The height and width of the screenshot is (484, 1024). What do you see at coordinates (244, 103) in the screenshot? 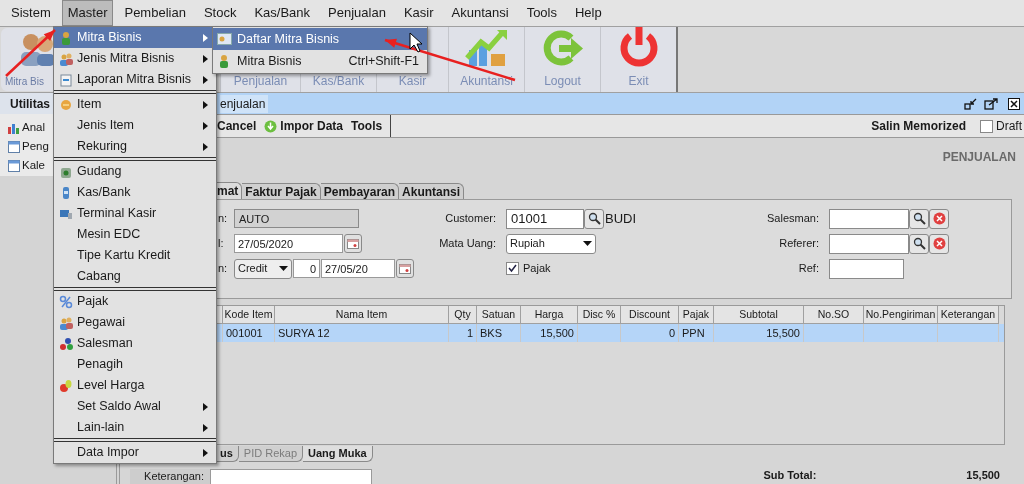
I see `frame-title: enjualan` at bounding box center [244, 103].